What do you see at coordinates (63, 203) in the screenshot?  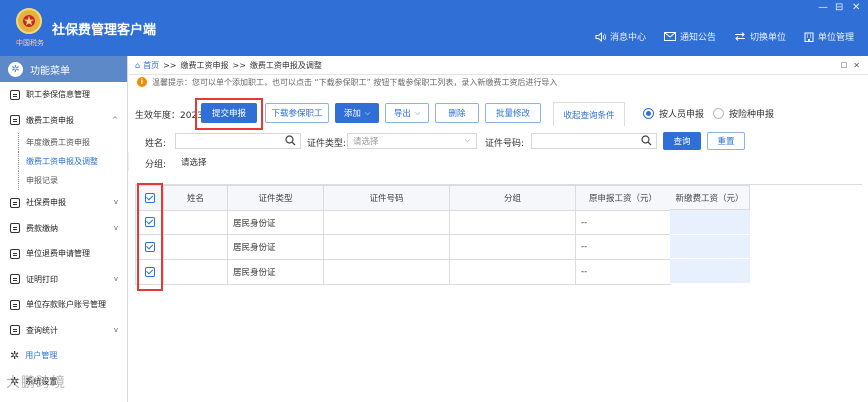 I see `sidebar-item-social-fee: 社保费申报 v` at bounding box center [63, 203].